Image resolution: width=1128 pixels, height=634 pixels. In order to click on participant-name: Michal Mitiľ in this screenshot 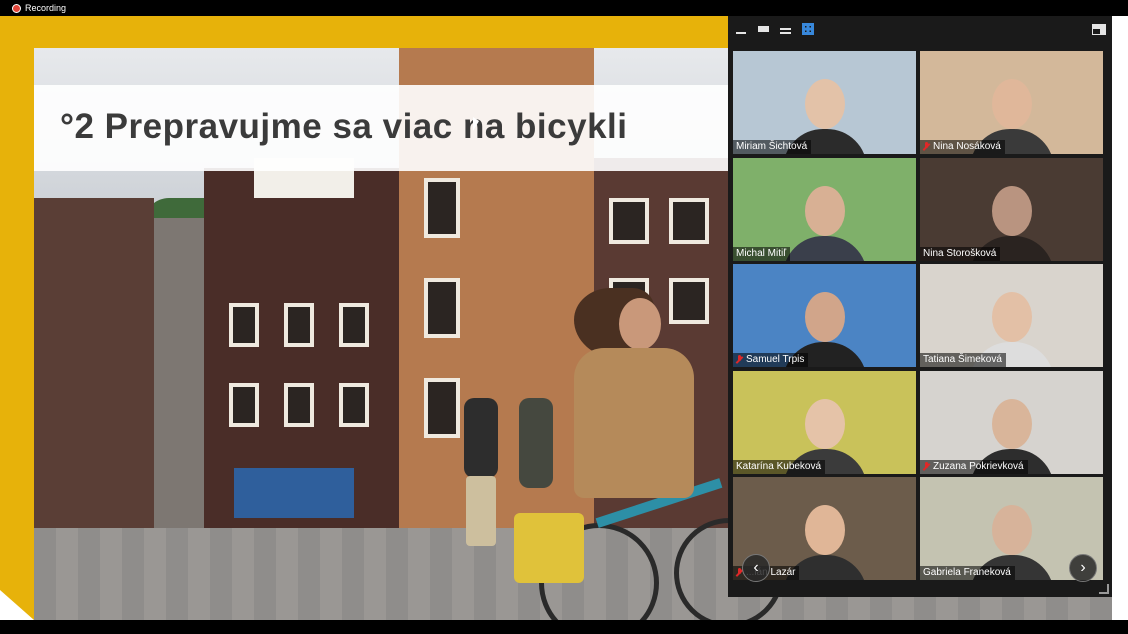, I will do `click(761, 253)`.